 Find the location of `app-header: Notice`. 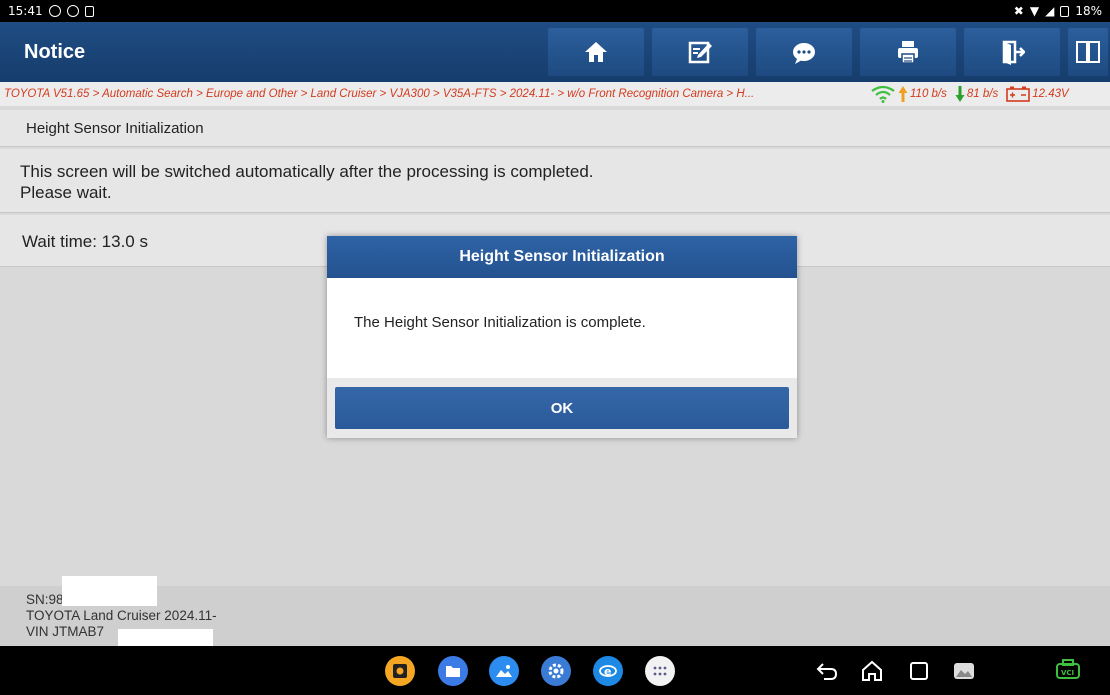

app-header: Notice is located at coordinates (555, 52).